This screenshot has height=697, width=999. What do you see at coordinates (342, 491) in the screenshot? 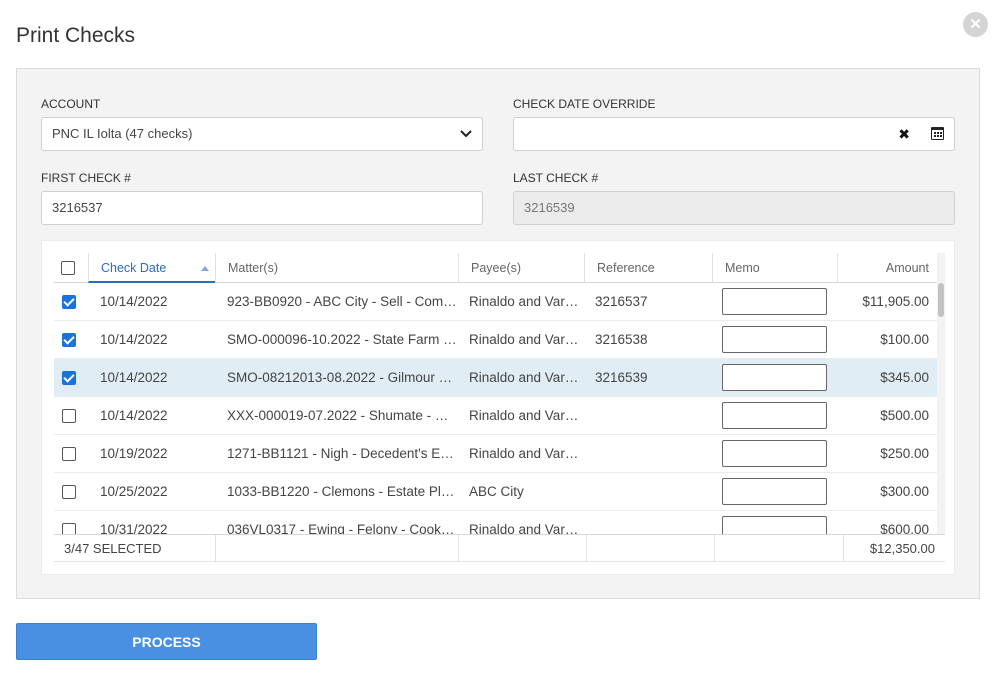
I see `cell-matter: 1033-BB1220 - Clemons - Estate Planning` at bounding box center [342, 491].